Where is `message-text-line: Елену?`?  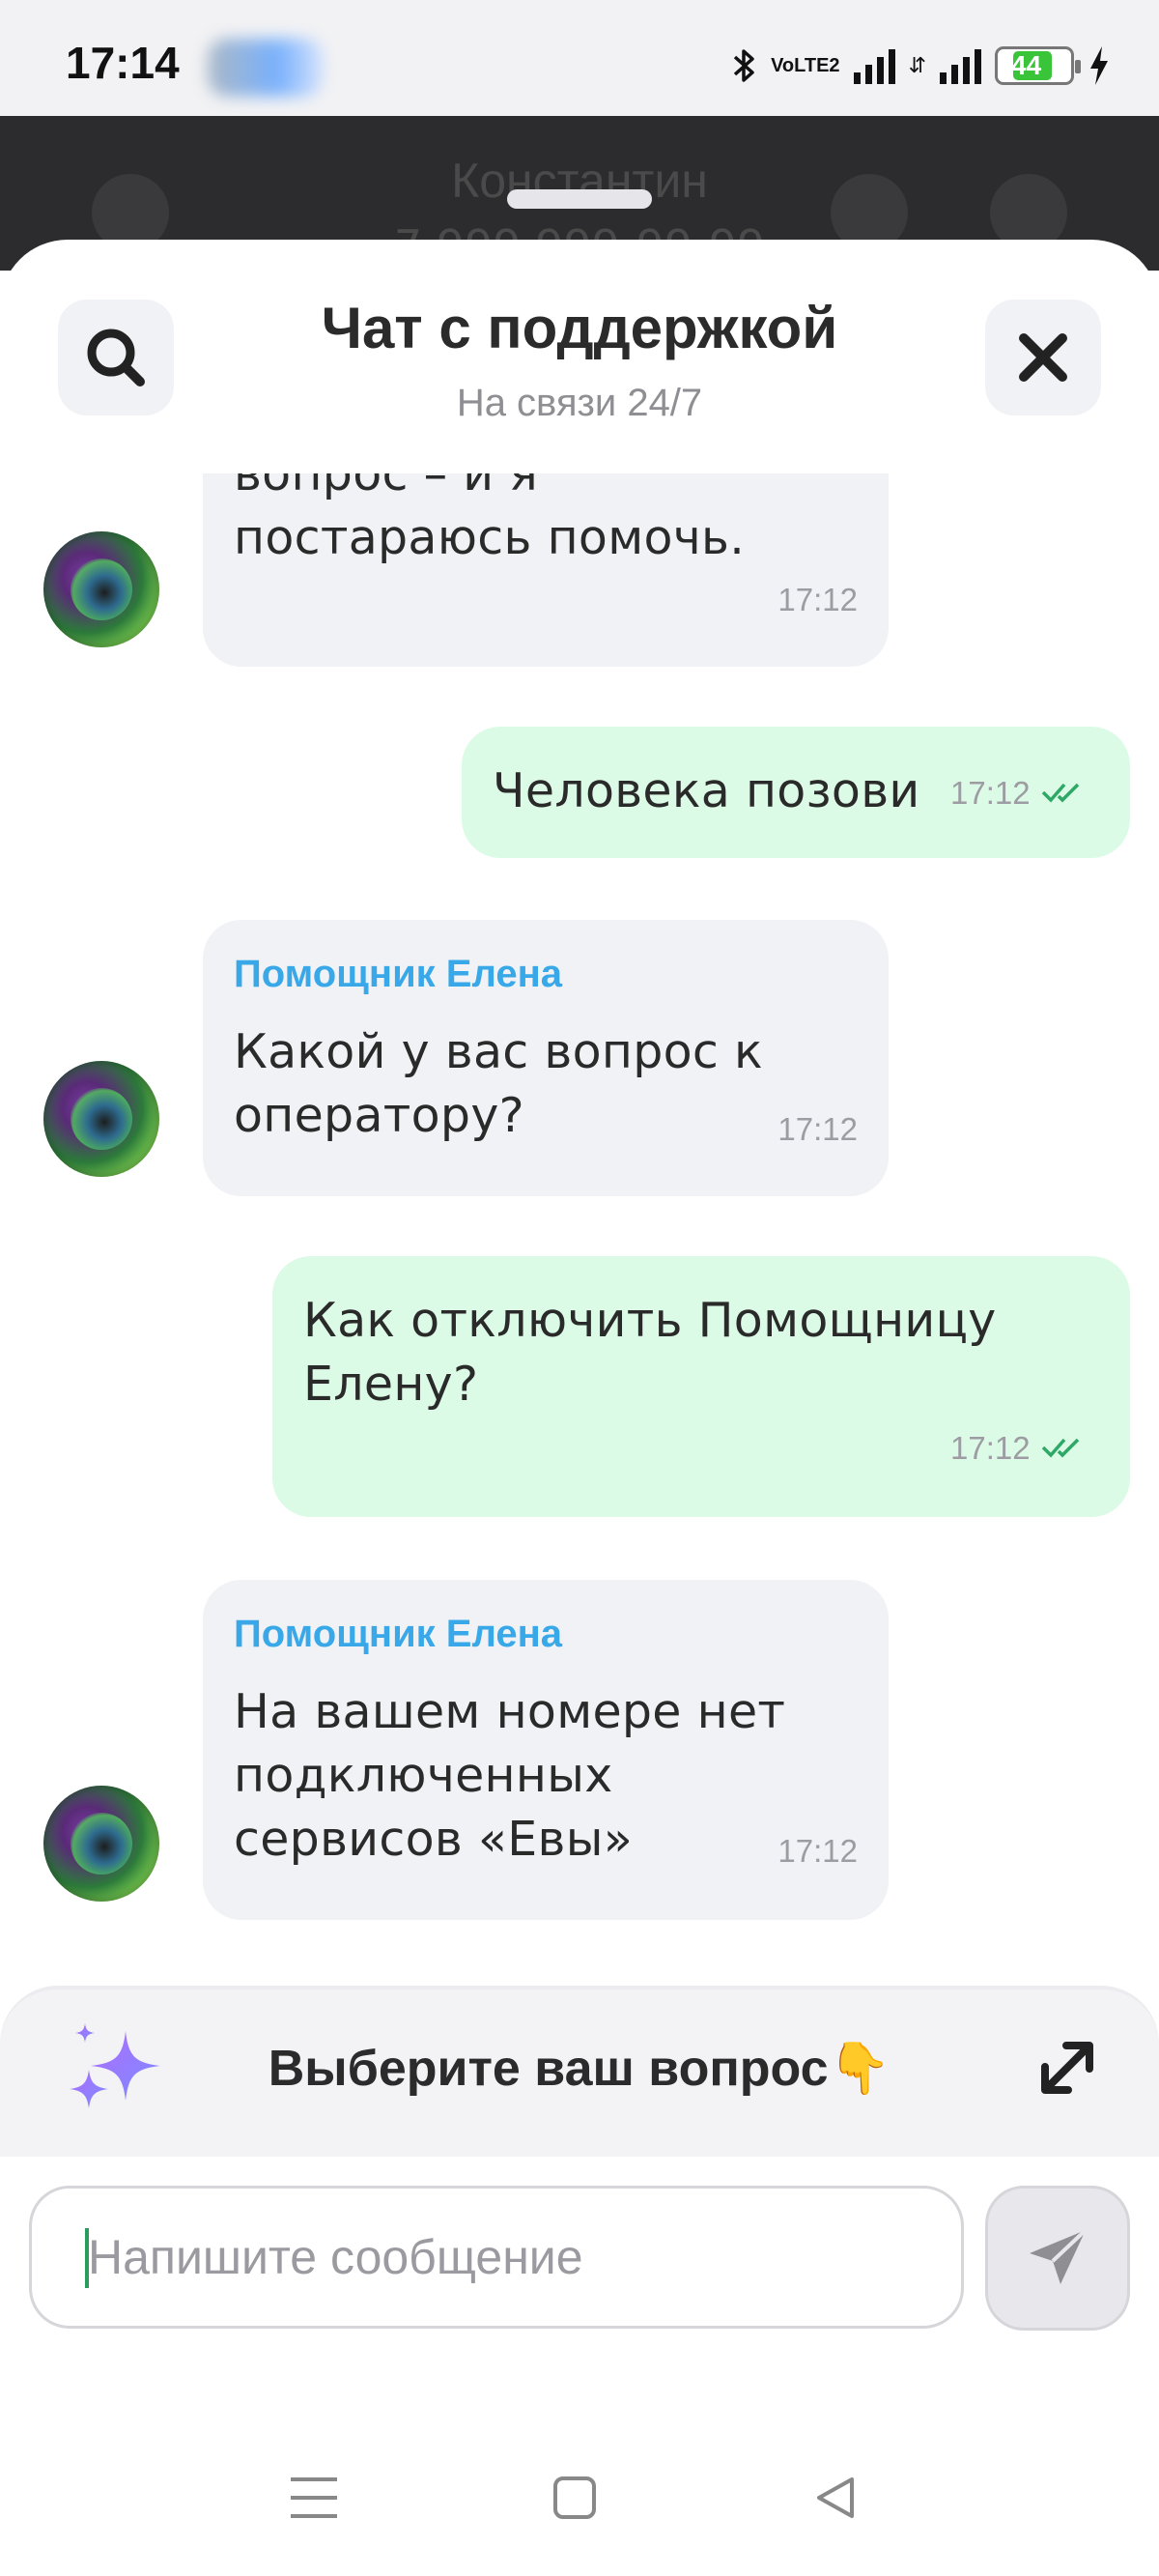
message-text-line: Елену? is located at coordinates (391, 1385).